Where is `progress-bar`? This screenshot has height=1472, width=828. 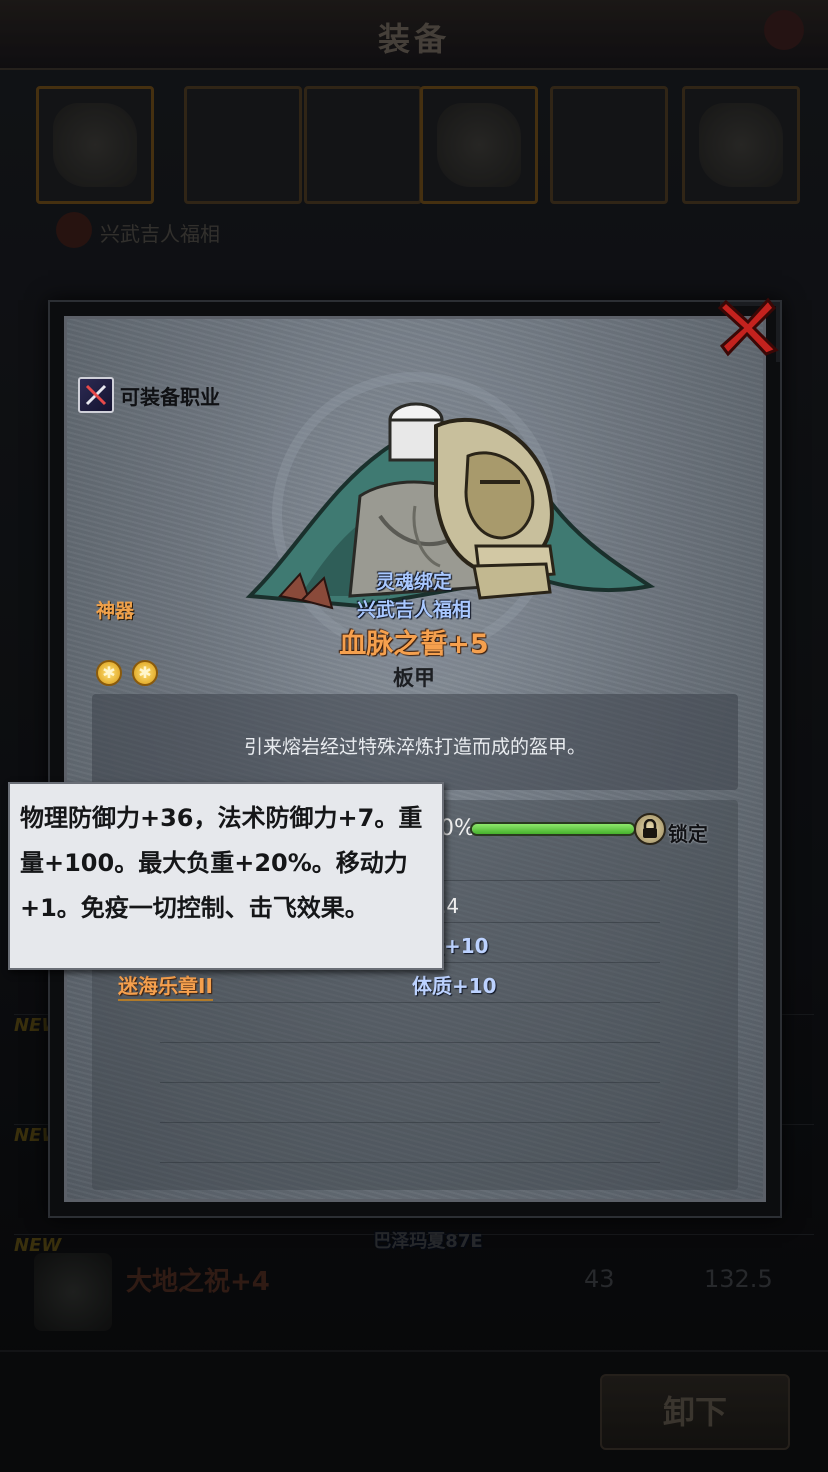
progress-bar is located at coordinates (553, 829).